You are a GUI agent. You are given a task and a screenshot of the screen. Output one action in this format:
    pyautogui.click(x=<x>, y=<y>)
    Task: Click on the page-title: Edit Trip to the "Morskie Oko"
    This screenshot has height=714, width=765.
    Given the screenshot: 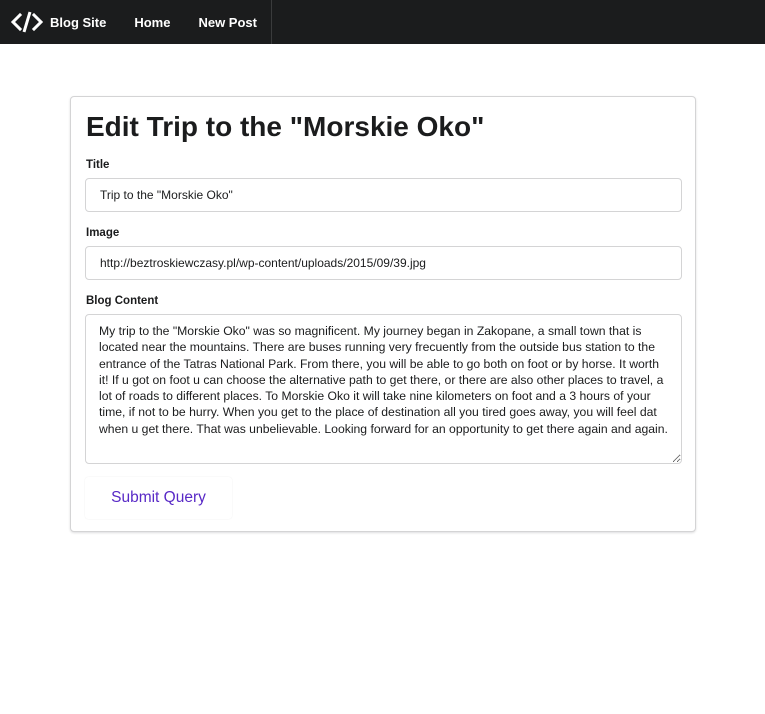 What is the action you would take?
    pyautogui.click(x=285, y=126)
    